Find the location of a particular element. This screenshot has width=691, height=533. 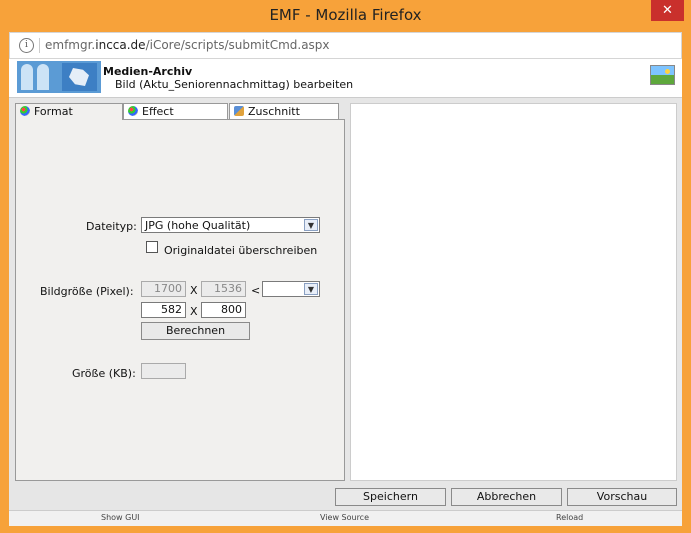

reload-link: Reload is located at coordinates (569, 517).